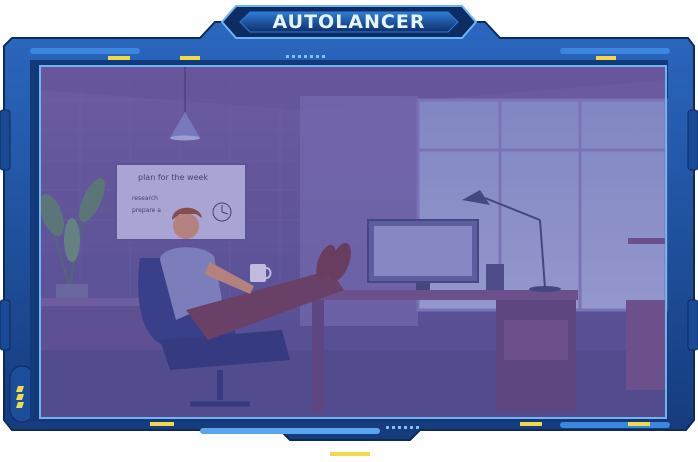  I want to click on game-title: AUTOLANCER, so click(349, 22).